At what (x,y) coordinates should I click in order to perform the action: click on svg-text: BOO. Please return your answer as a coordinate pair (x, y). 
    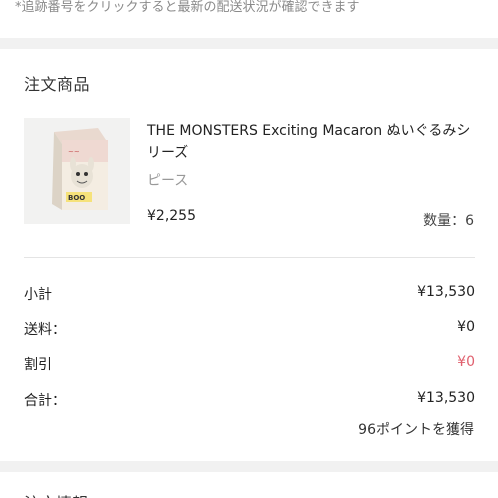
    Looking at the image, I should click on (76, 198).